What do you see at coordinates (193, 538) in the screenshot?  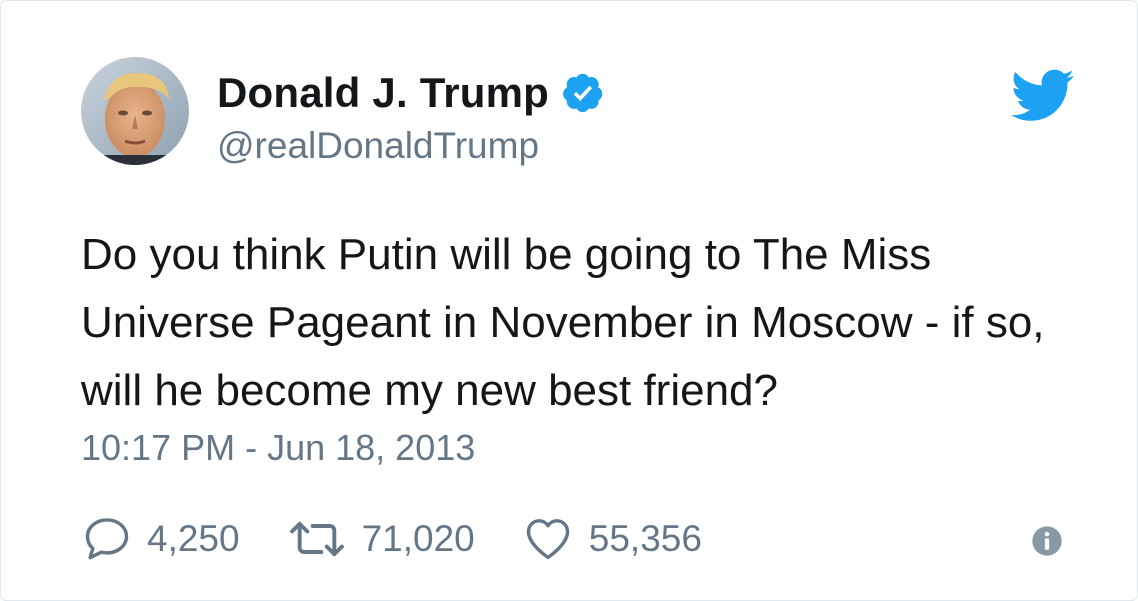 I see `reply-count: 4,250` at bounding box center [193, 538].